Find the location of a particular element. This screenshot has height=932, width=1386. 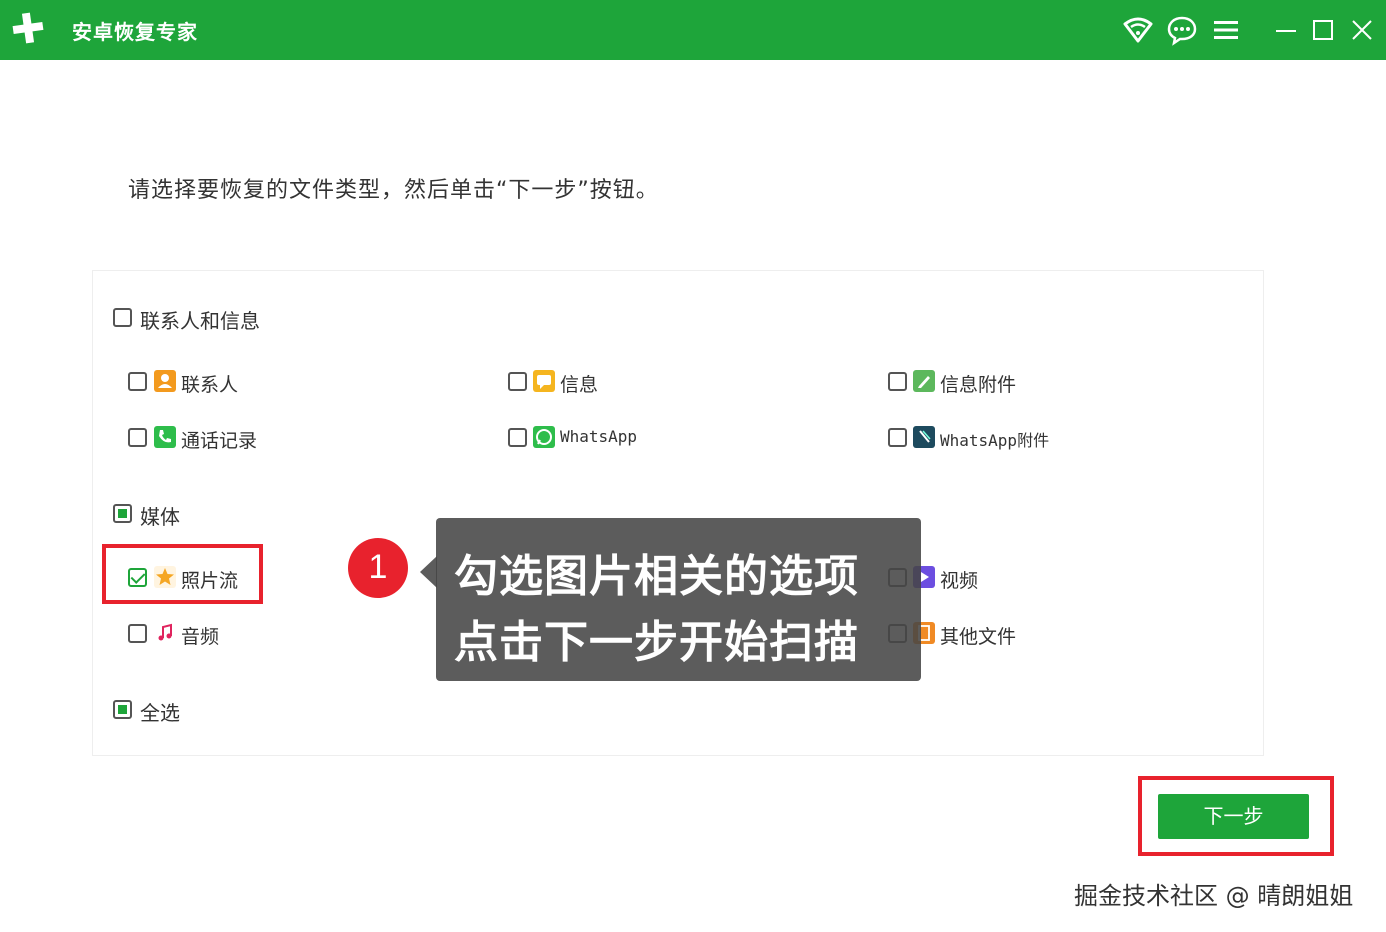

checkbox-select-all is located at coordinates (122, 709).